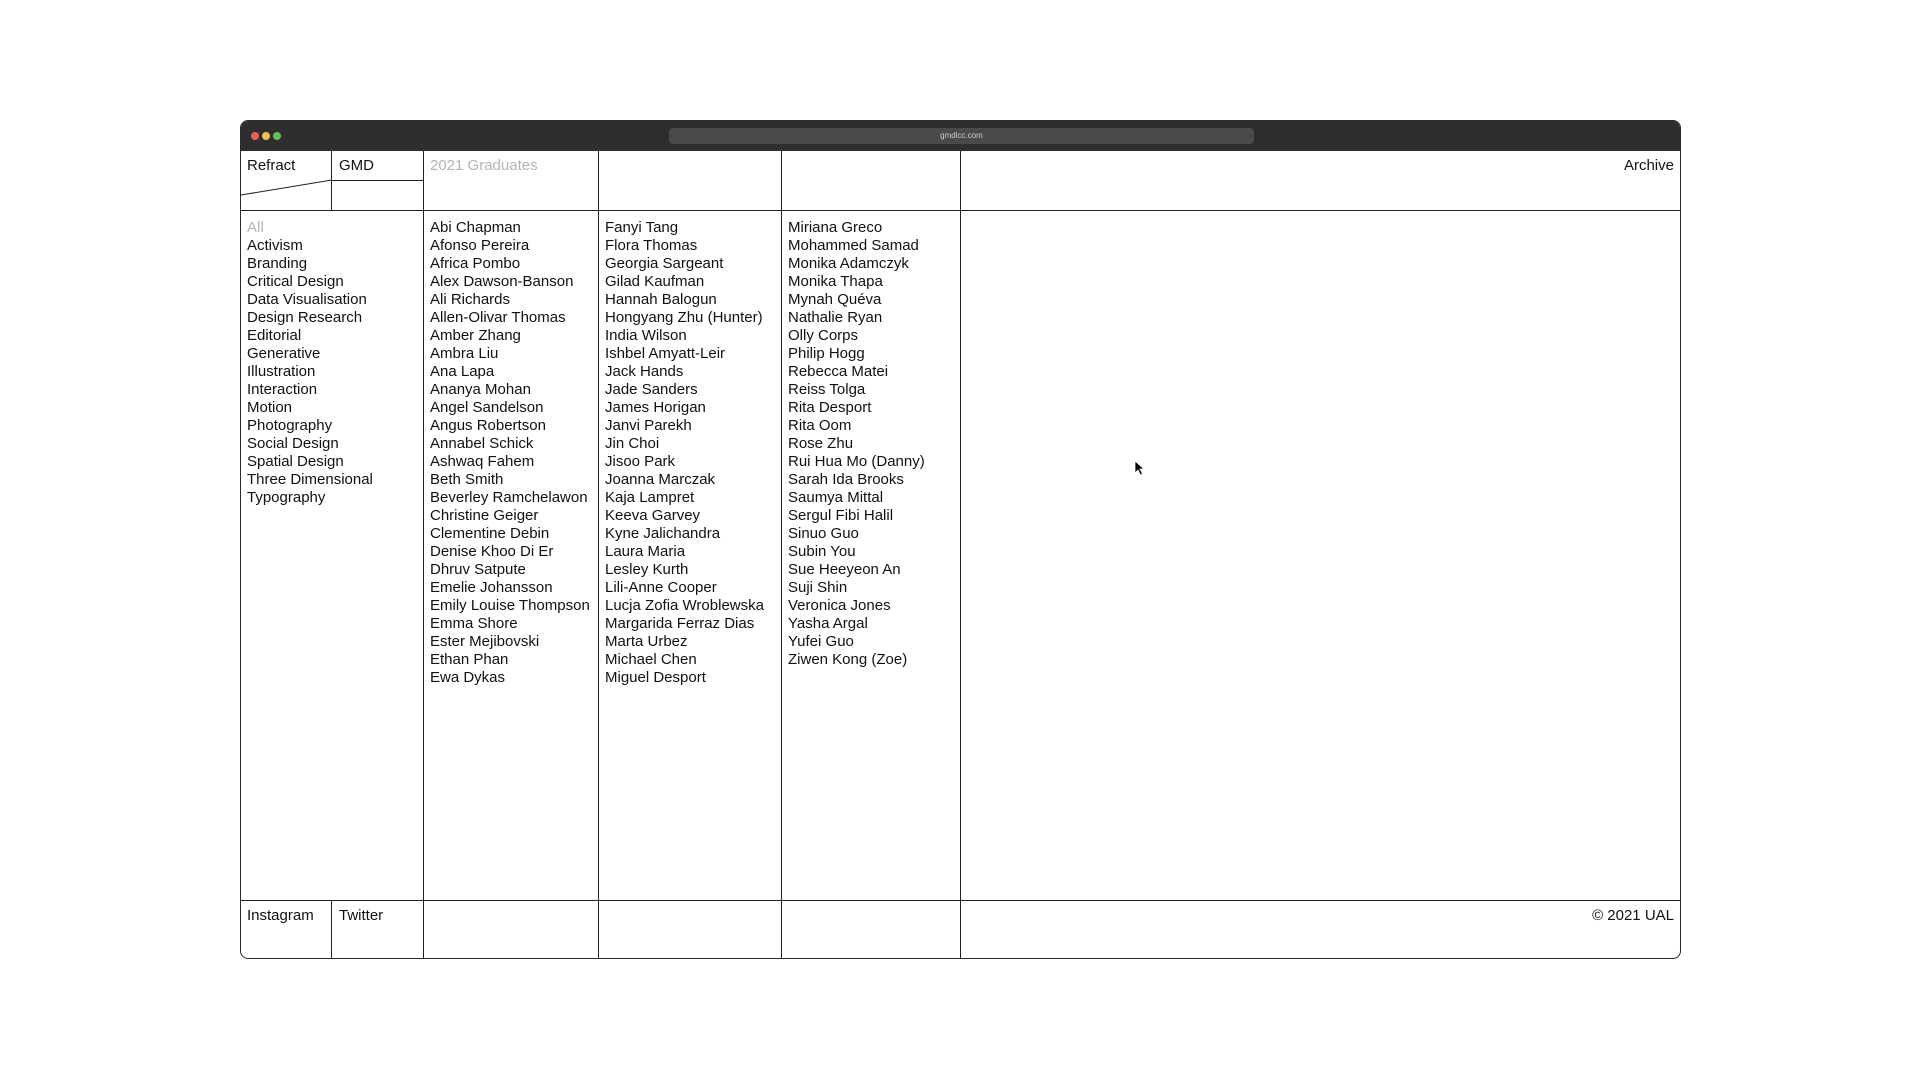  I want to click on category-filter-photography: Photography, so click(310, 426).